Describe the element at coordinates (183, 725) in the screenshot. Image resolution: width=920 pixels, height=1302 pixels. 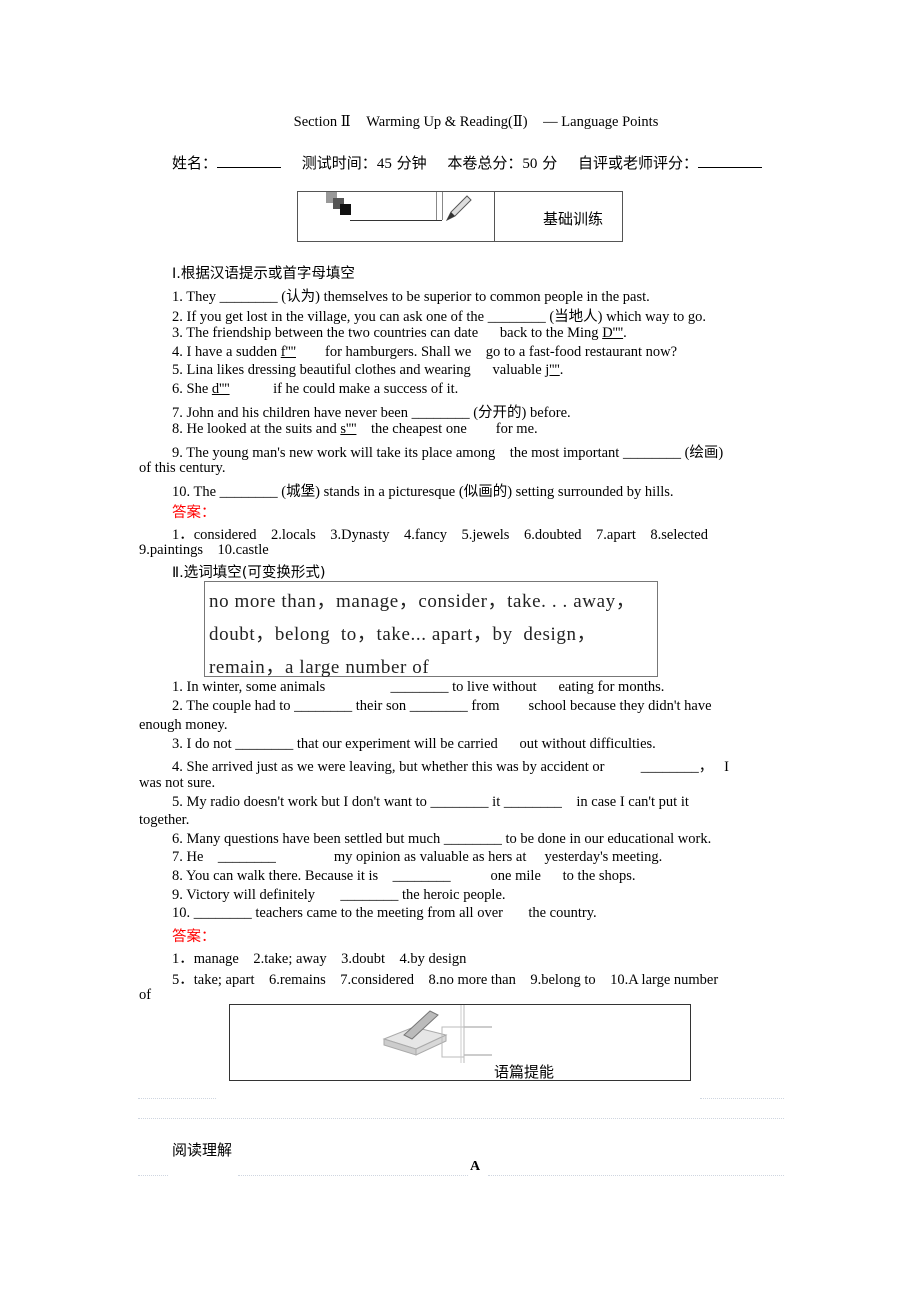
I see `part2-item-2-cont: enough money.` at that location.